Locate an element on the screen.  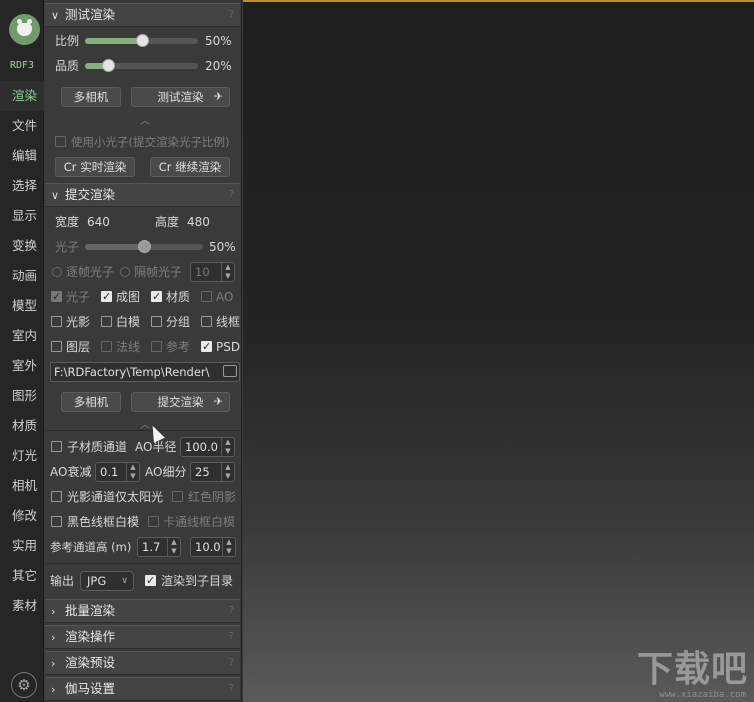
section-header-submit-render: ∨ 提交渲染 ? is located at coordinates (142, 195).